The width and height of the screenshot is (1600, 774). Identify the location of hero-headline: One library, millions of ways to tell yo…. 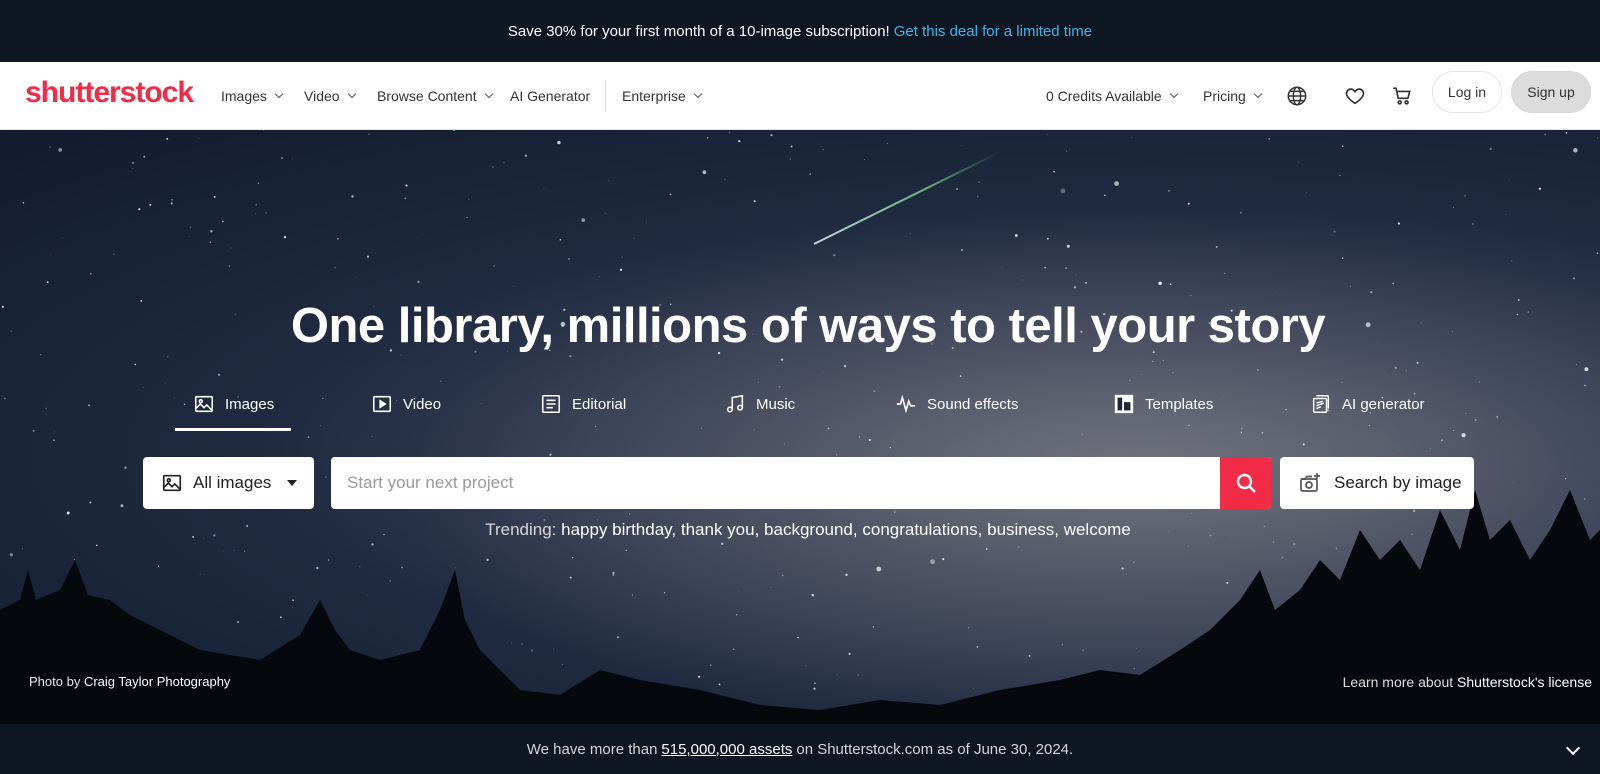
(808, 326).